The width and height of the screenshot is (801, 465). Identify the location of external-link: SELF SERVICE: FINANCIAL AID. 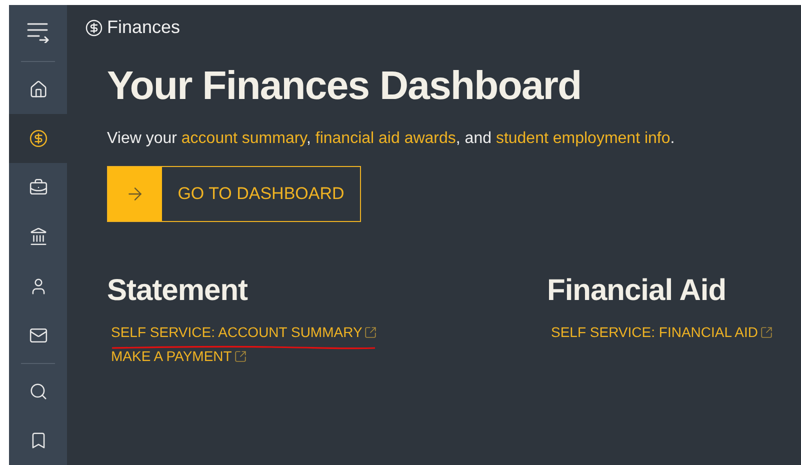
(654, 332).